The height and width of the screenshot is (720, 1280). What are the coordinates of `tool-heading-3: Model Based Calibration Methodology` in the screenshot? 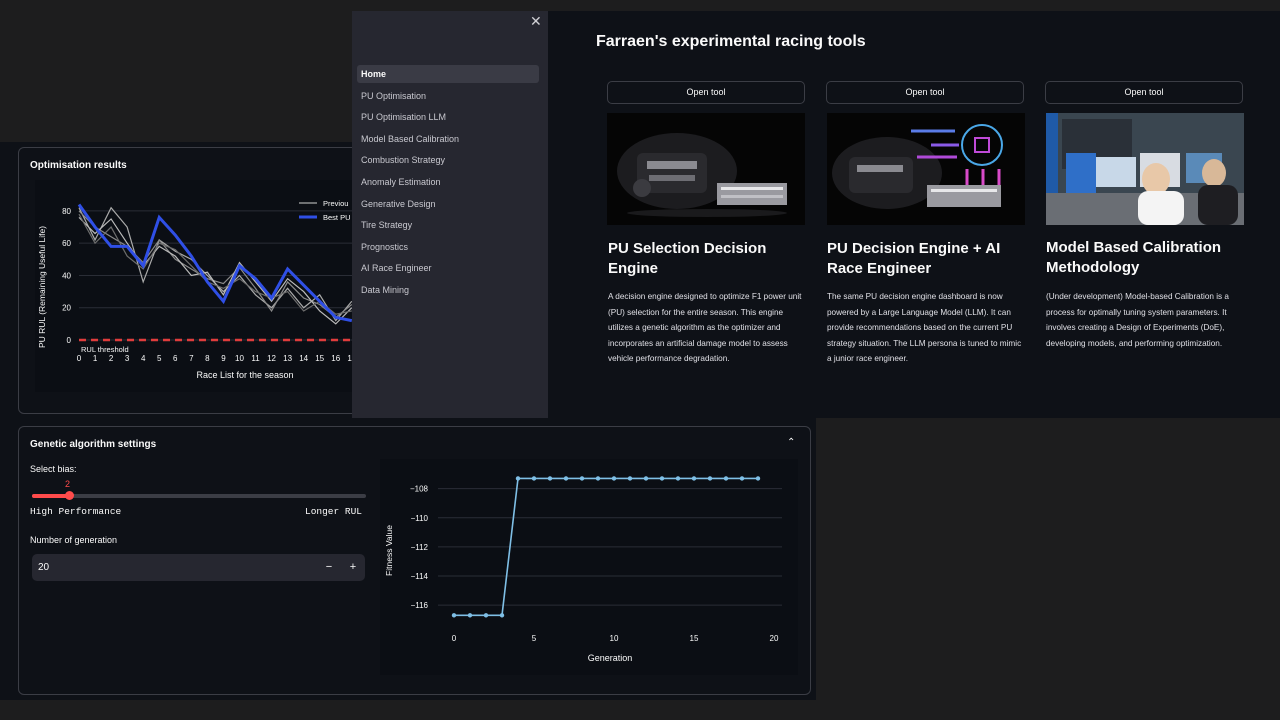 It's located at (1134, 257).